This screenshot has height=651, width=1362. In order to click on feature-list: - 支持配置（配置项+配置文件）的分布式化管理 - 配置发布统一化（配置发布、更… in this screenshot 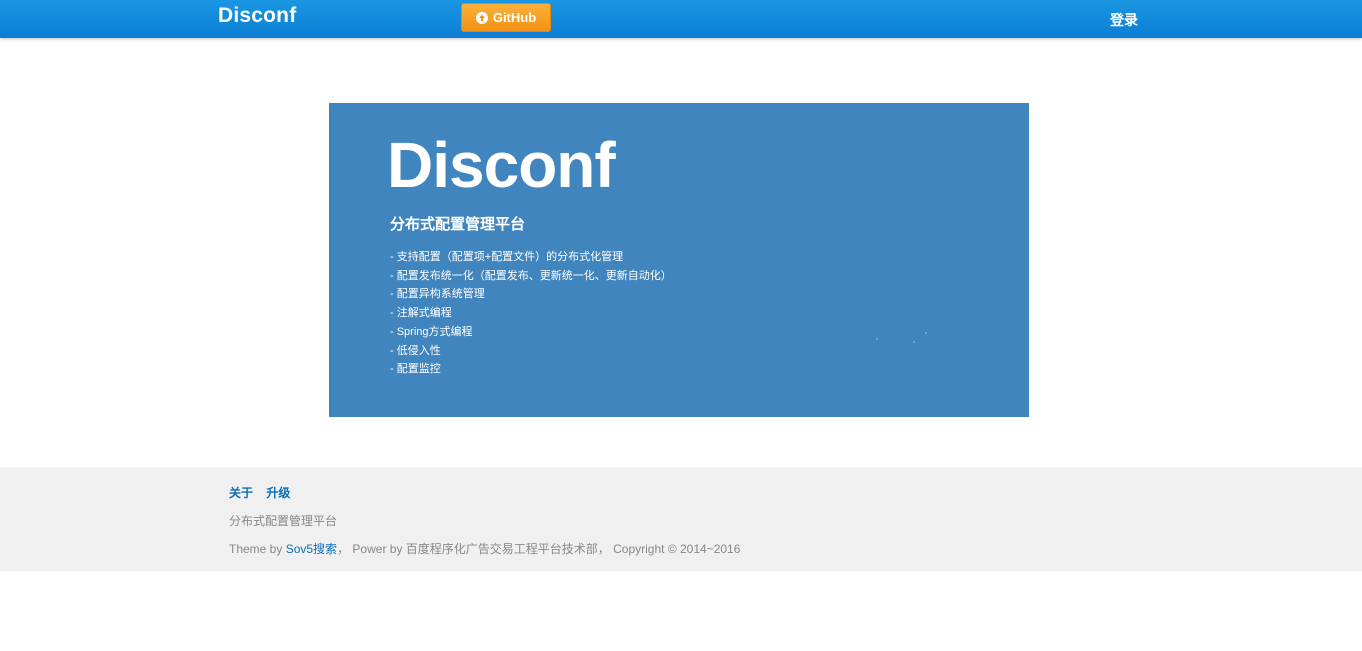, I will do `click(531, 313)`.